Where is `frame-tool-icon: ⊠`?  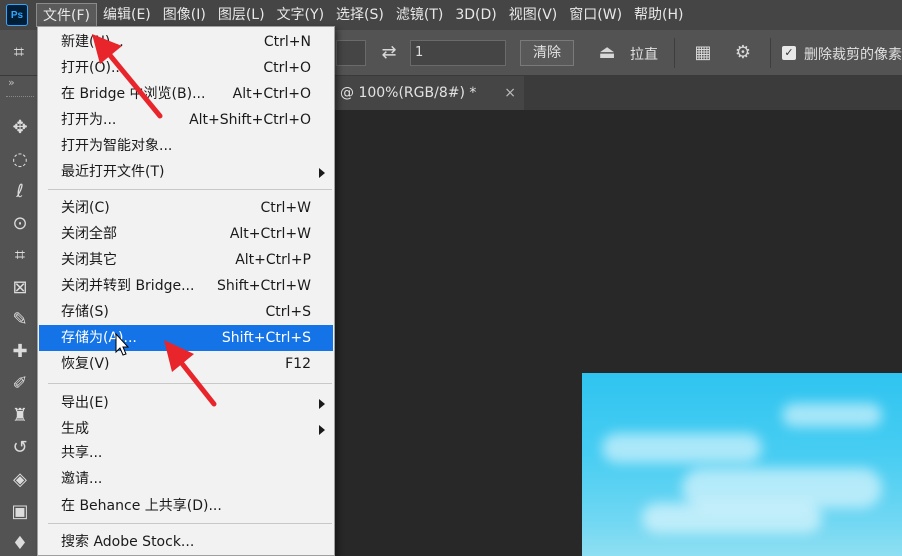 frame-tool-icon: ⊠ is located at coordinates (20, 288).